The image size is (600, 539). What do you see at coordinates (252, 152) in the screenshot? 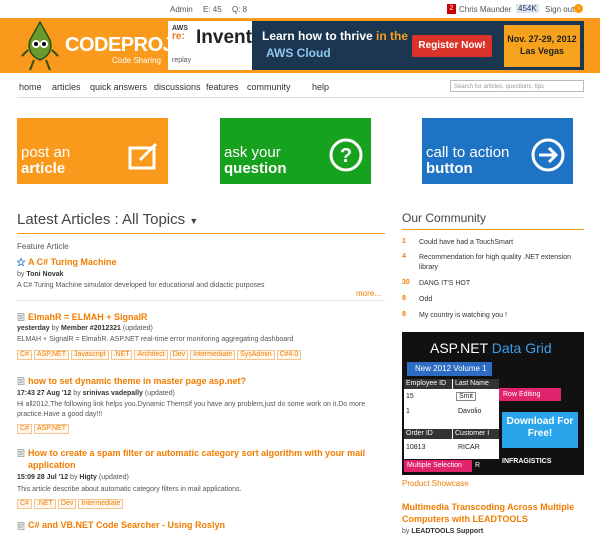
I see `tile-ask-line1: ask your` at bounding box center [252, 152].